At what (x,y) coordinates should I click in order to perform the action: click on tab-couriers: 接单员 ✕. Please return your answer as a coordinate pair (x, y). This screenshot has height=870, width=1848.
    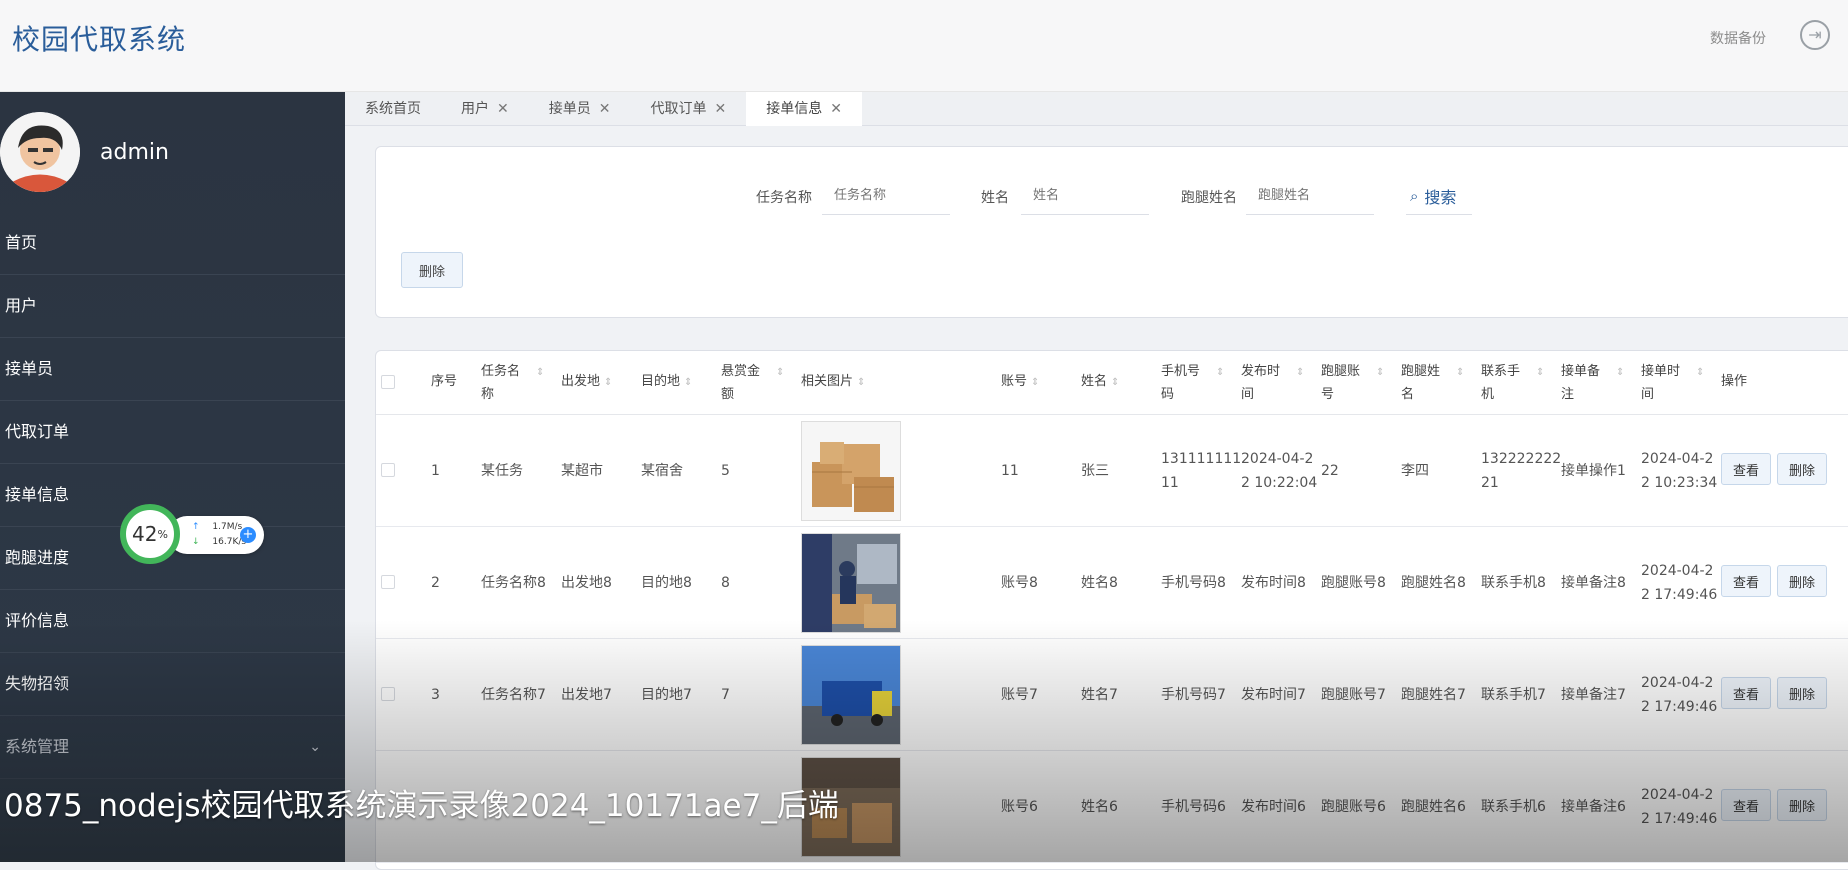
    Looking at the image, I should click on (580, 109).